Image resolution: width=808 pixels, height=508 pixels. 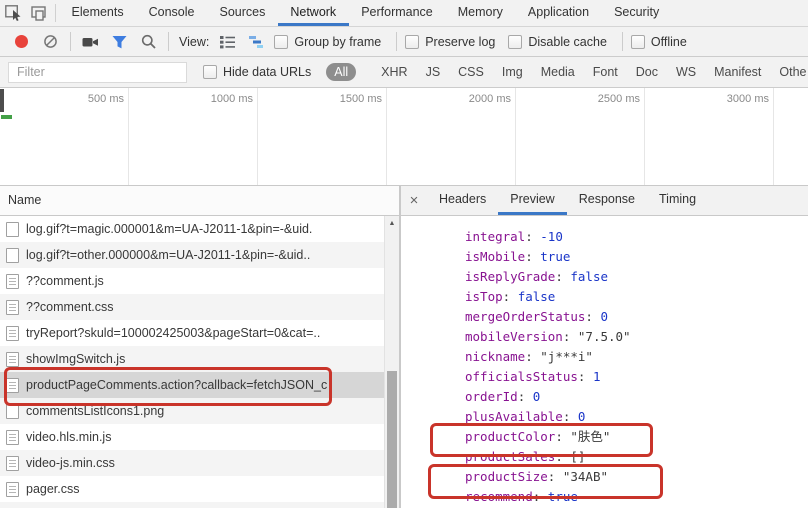 I want to click on tab-security: Security, so click(x=637, y=13).